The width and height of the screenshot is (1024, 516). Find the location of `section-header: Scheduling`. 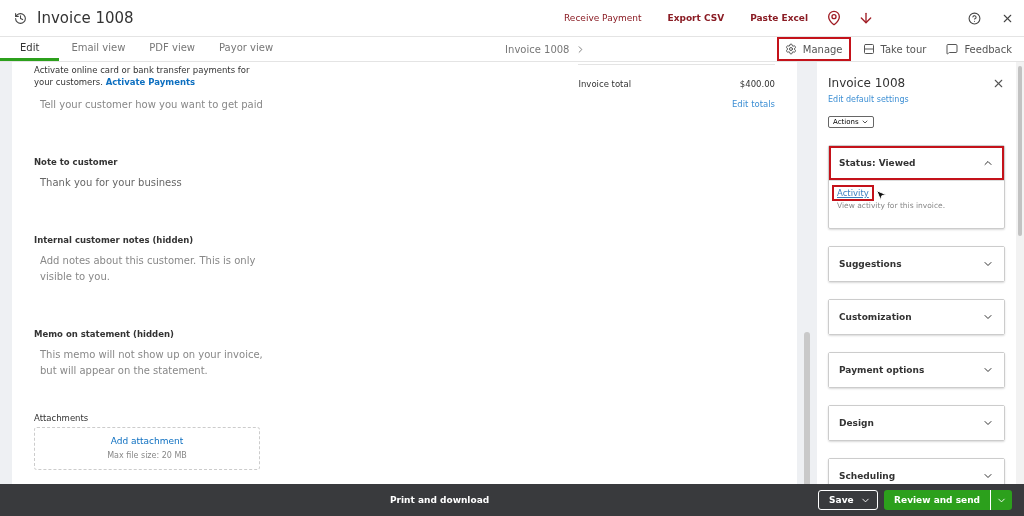

section-header: Scheduling is located at coordinates (916, 471).